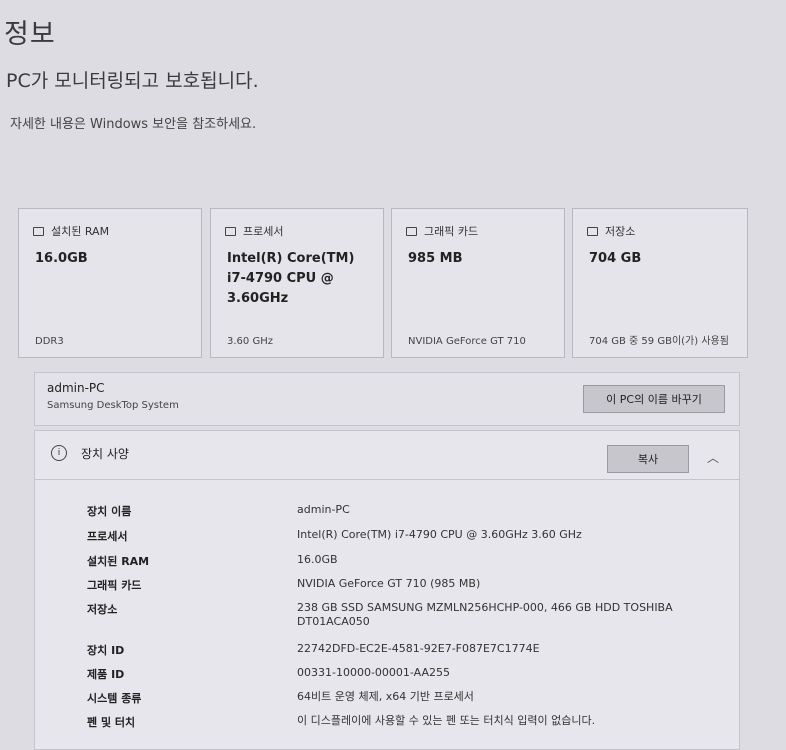 The height and width of the screenshot is (750, 786). I want to click on graphics-card: 그래픽 카드 985 MB NVIDIA GeForce GT 710, so click(478, 283).